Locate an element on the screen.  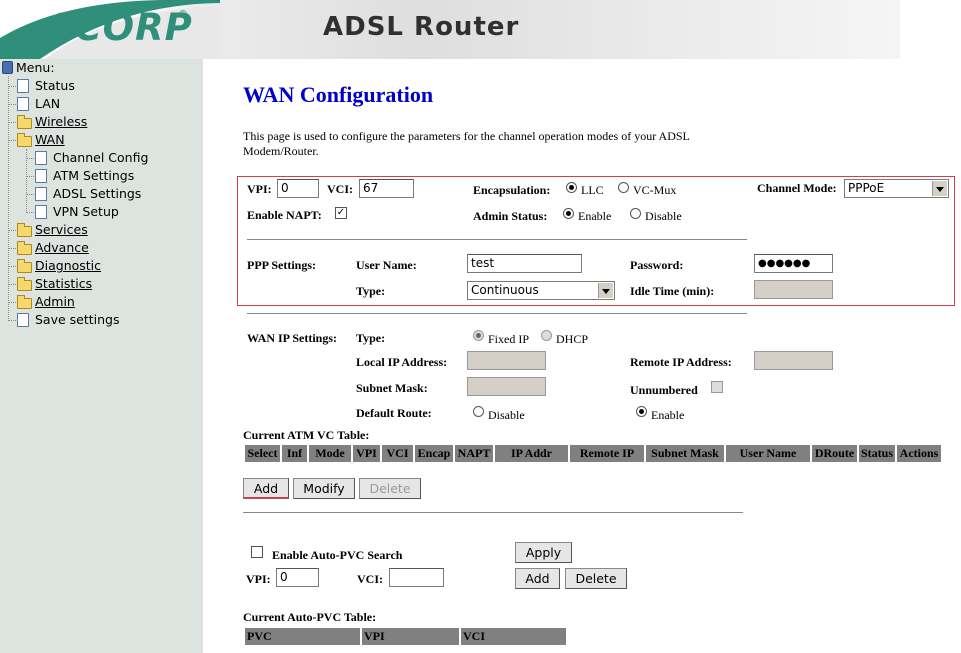
folder-open-icon is located at coordinates (24, 140).